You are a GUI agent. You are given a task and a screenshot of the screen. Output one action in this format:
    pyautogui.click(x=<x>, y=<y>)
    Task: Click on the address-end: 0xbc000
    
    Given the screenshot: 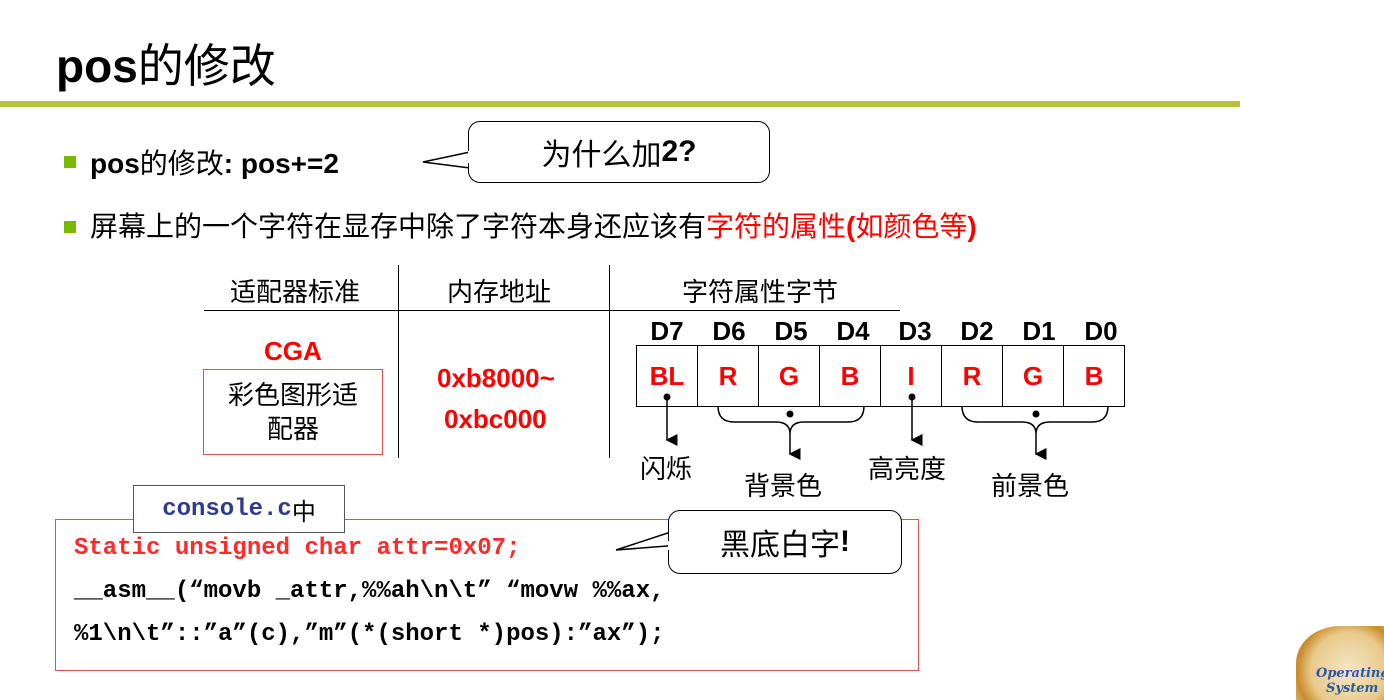 What is the action you would take?
    pyautogui.click(x=495, y=419)
    